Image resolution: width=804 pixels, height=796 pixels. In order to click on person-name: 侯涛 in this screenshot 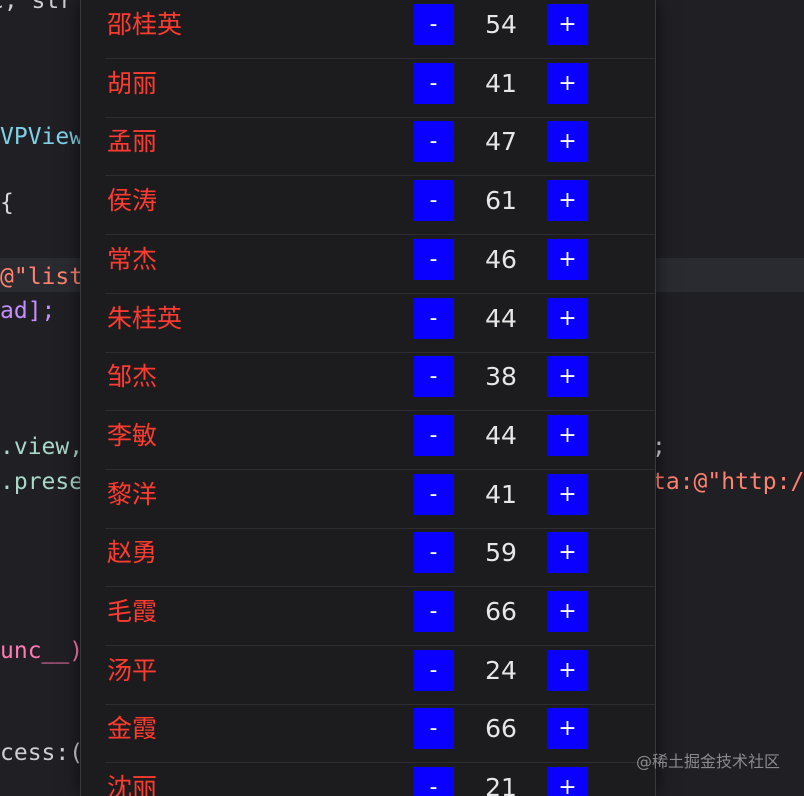, I will do `click(132, 201)`.